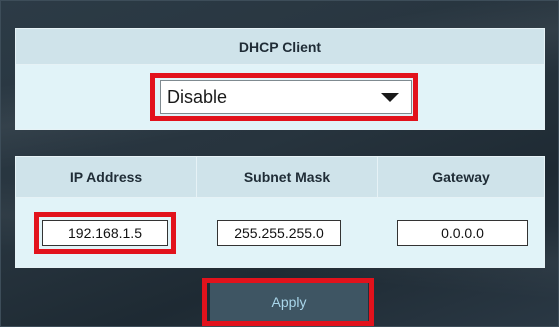 The image size is (559, 327). I want to click on column-label-ip-address: IP Address, so click(106, 177).